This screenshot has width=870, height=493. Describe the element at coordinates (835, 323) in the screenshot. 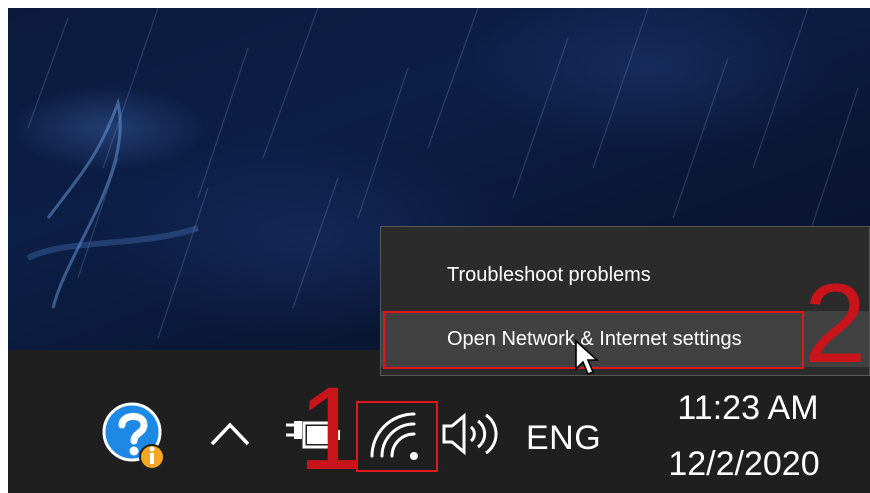

I see `step-2-annotation: 2` at that location.